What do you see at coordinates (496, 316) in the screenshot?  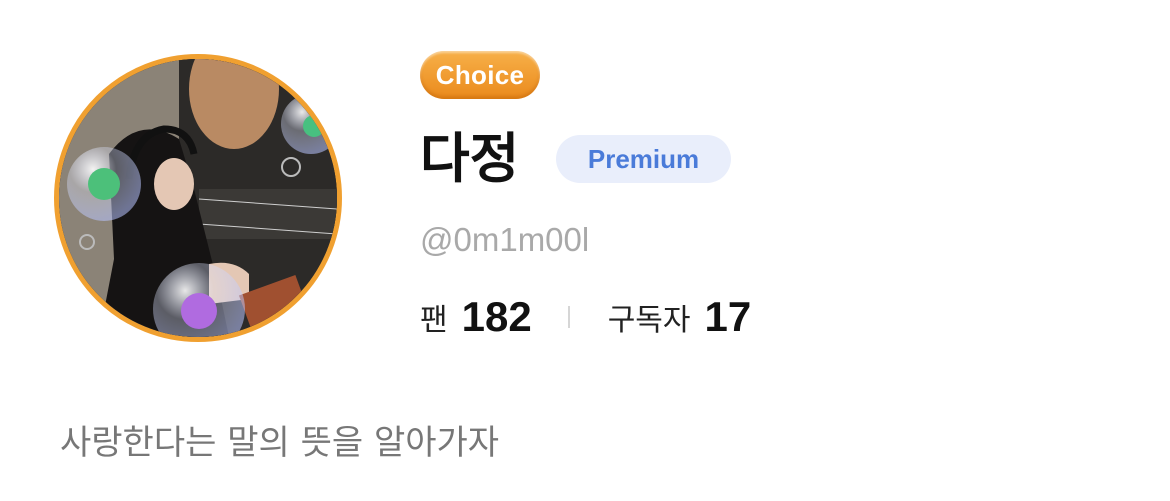 I see `fans-count: 182` at bounding box center [496, 316].